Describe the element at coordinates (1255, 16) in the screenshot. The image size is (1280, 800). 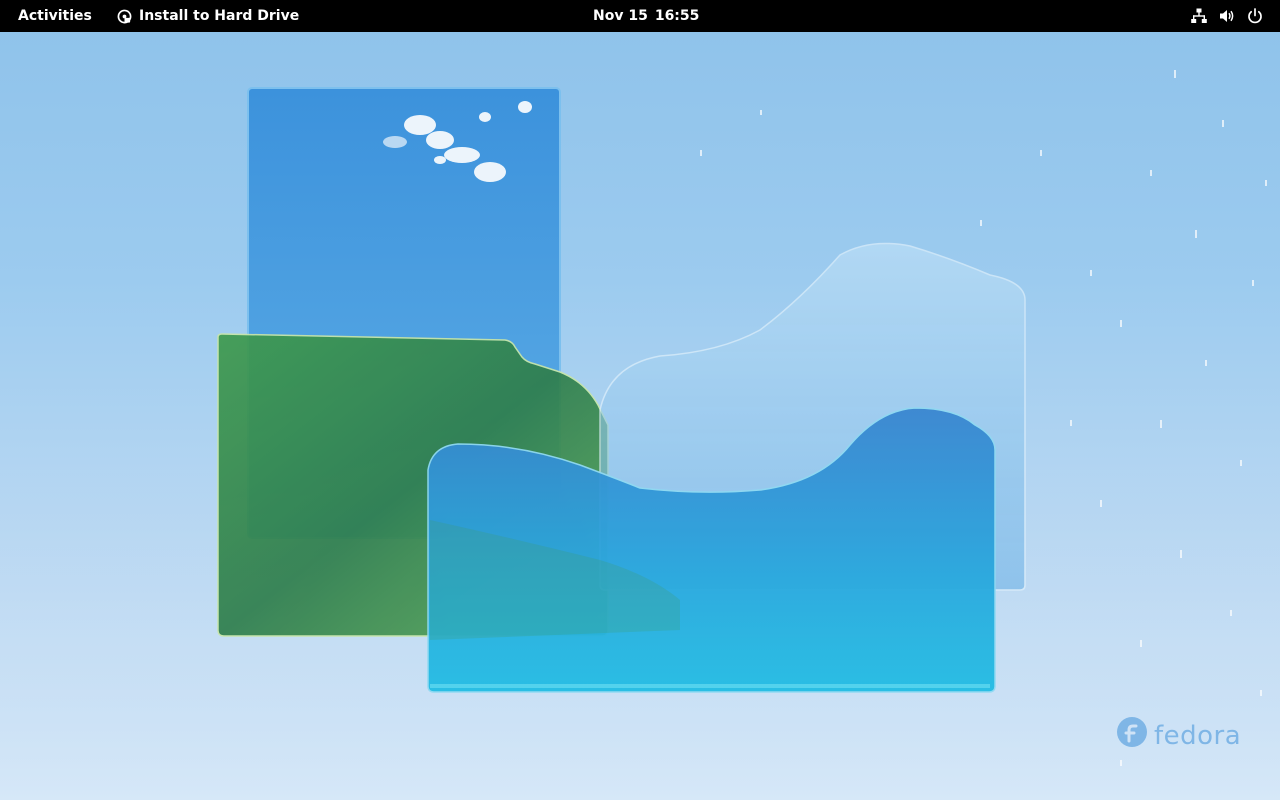
I see `power-icon` at that location.